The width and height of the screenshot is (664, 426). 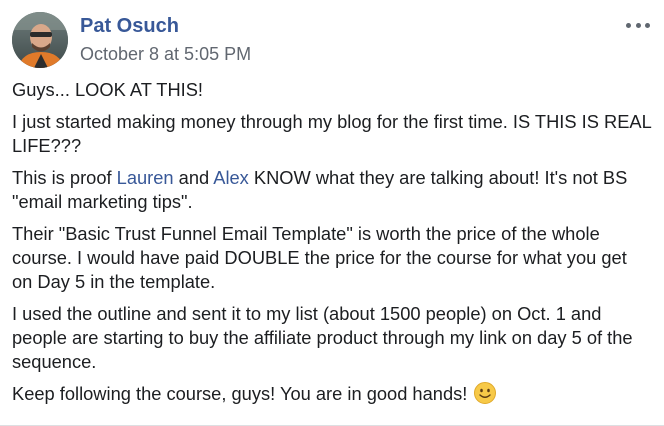 I want to click on avatar, so click(x=40, y=40).